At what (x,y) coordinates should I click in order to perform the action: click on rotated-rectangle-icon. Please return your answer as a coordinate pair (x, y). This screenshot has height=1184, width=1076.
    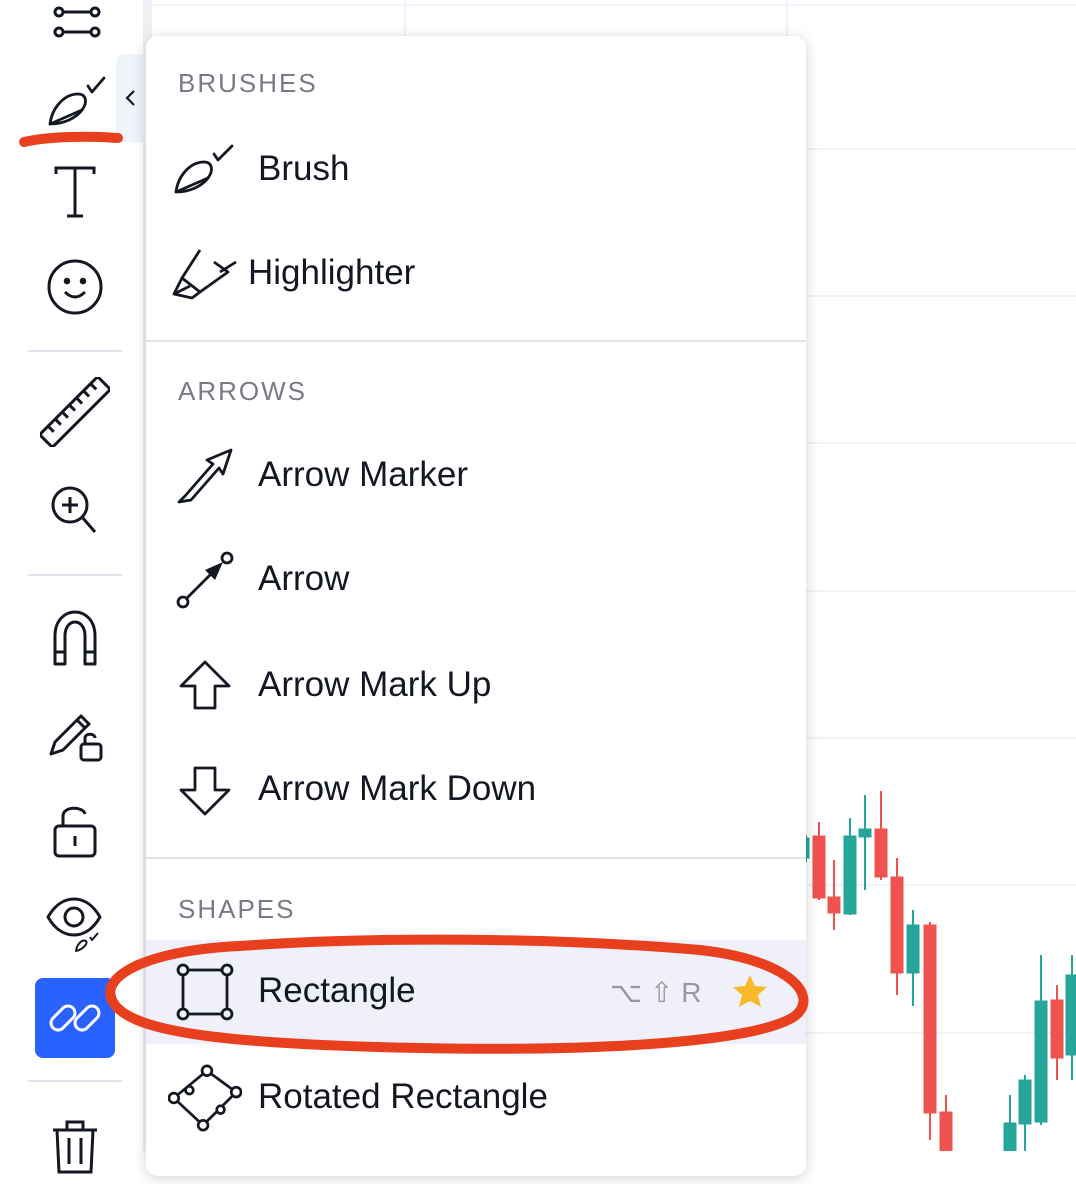
    Looking at the image, I should click on (205, 1098).